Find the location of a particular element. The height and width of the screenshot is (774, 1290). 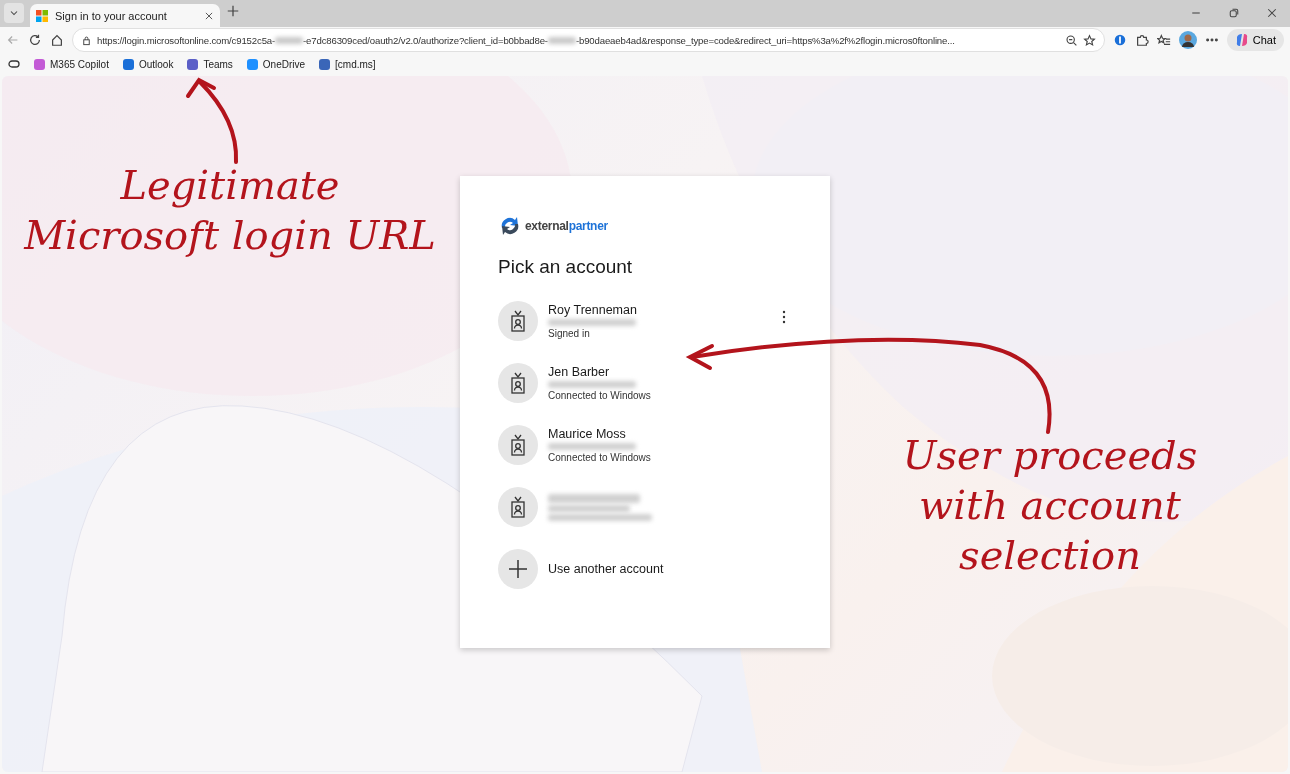

card-title: Pick an account is located at coordinates (566, 267).